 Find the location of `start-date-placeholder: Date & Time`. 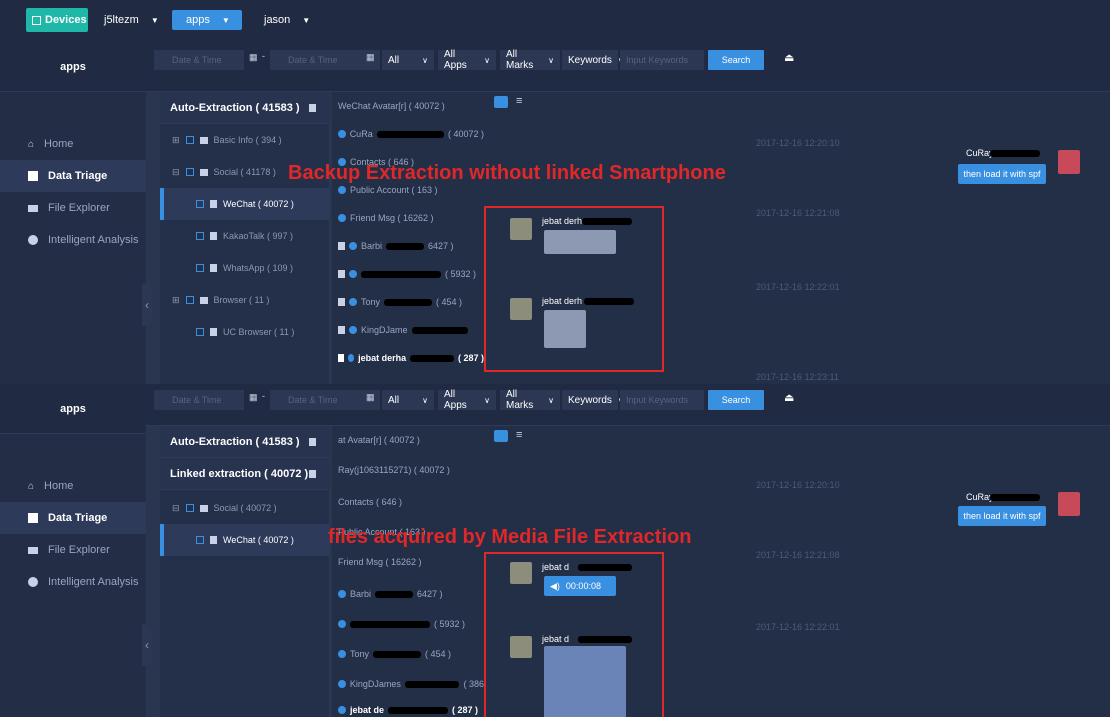

start-date-placeholder: Date & Time is located at coordinates (197, 60).